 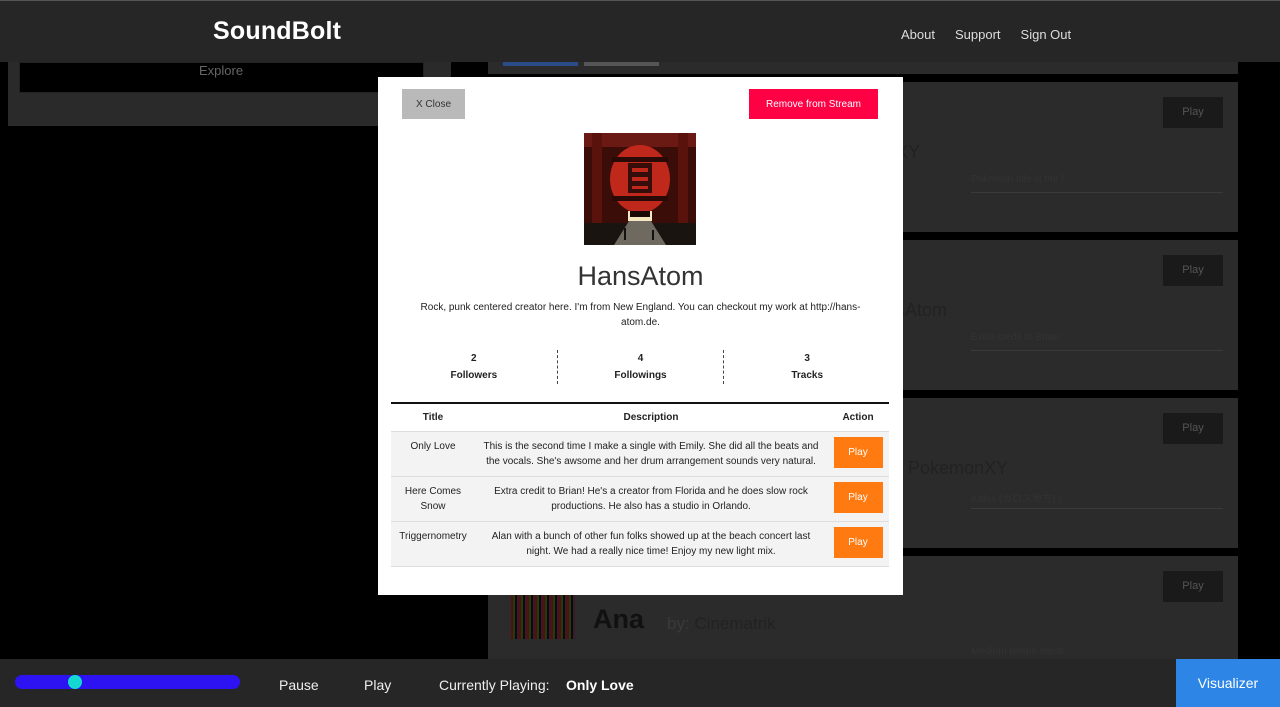 I want to click on user-stats: 2 Followers 4 Followings 3 Tracks, so click(x=640, y=367).